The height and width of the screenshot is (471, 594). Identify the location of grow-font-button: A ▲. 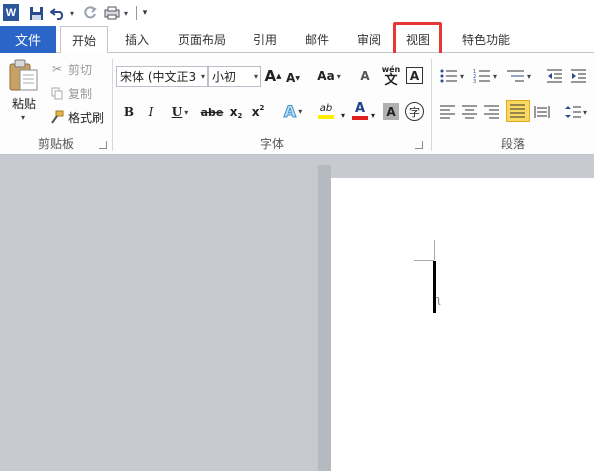
(273, 76).